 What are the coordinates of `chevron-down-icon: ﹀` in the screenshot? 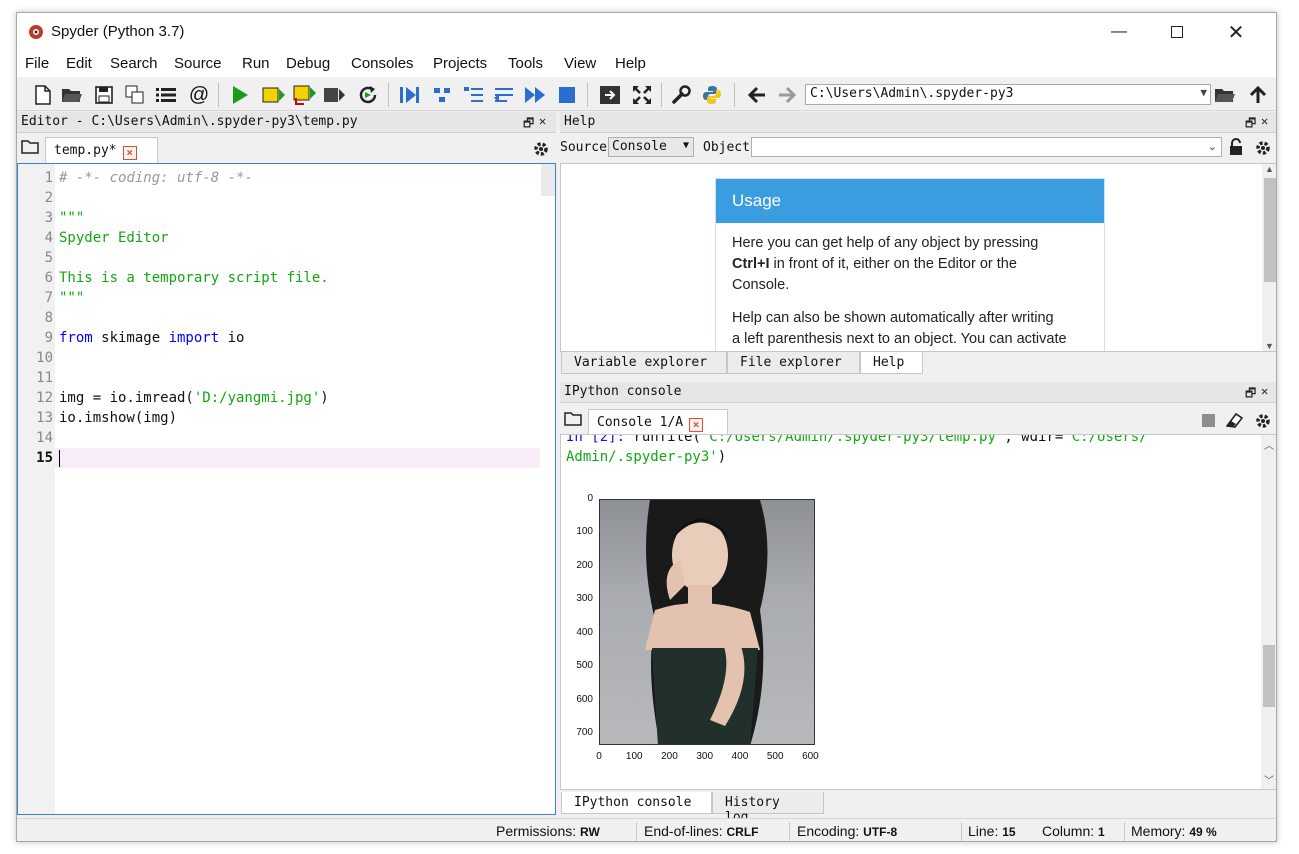 It's located at (1269, 779).